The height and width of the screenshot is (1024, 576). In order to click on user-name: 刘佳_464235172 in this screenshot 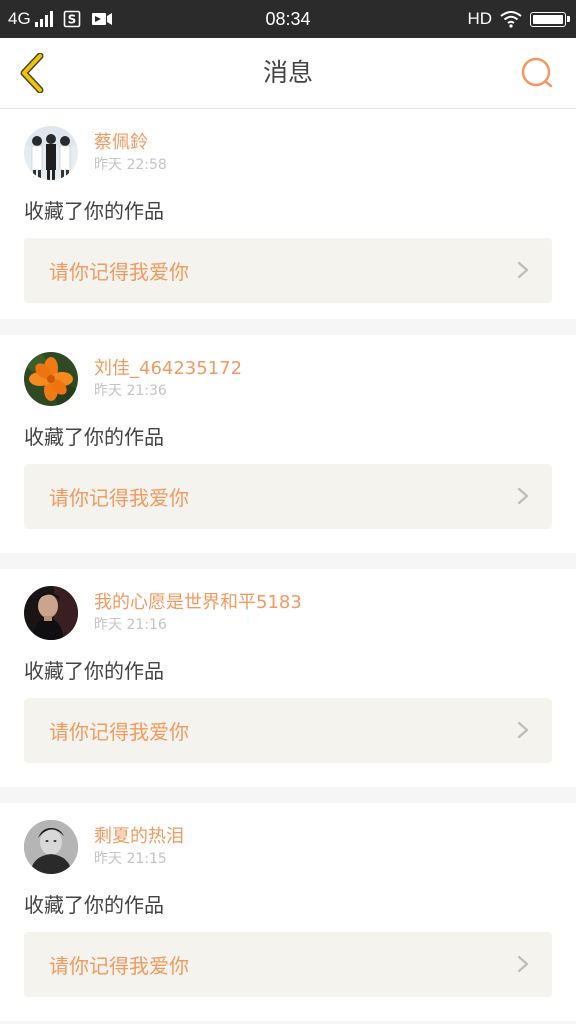, I will do `click(168, 369)`.